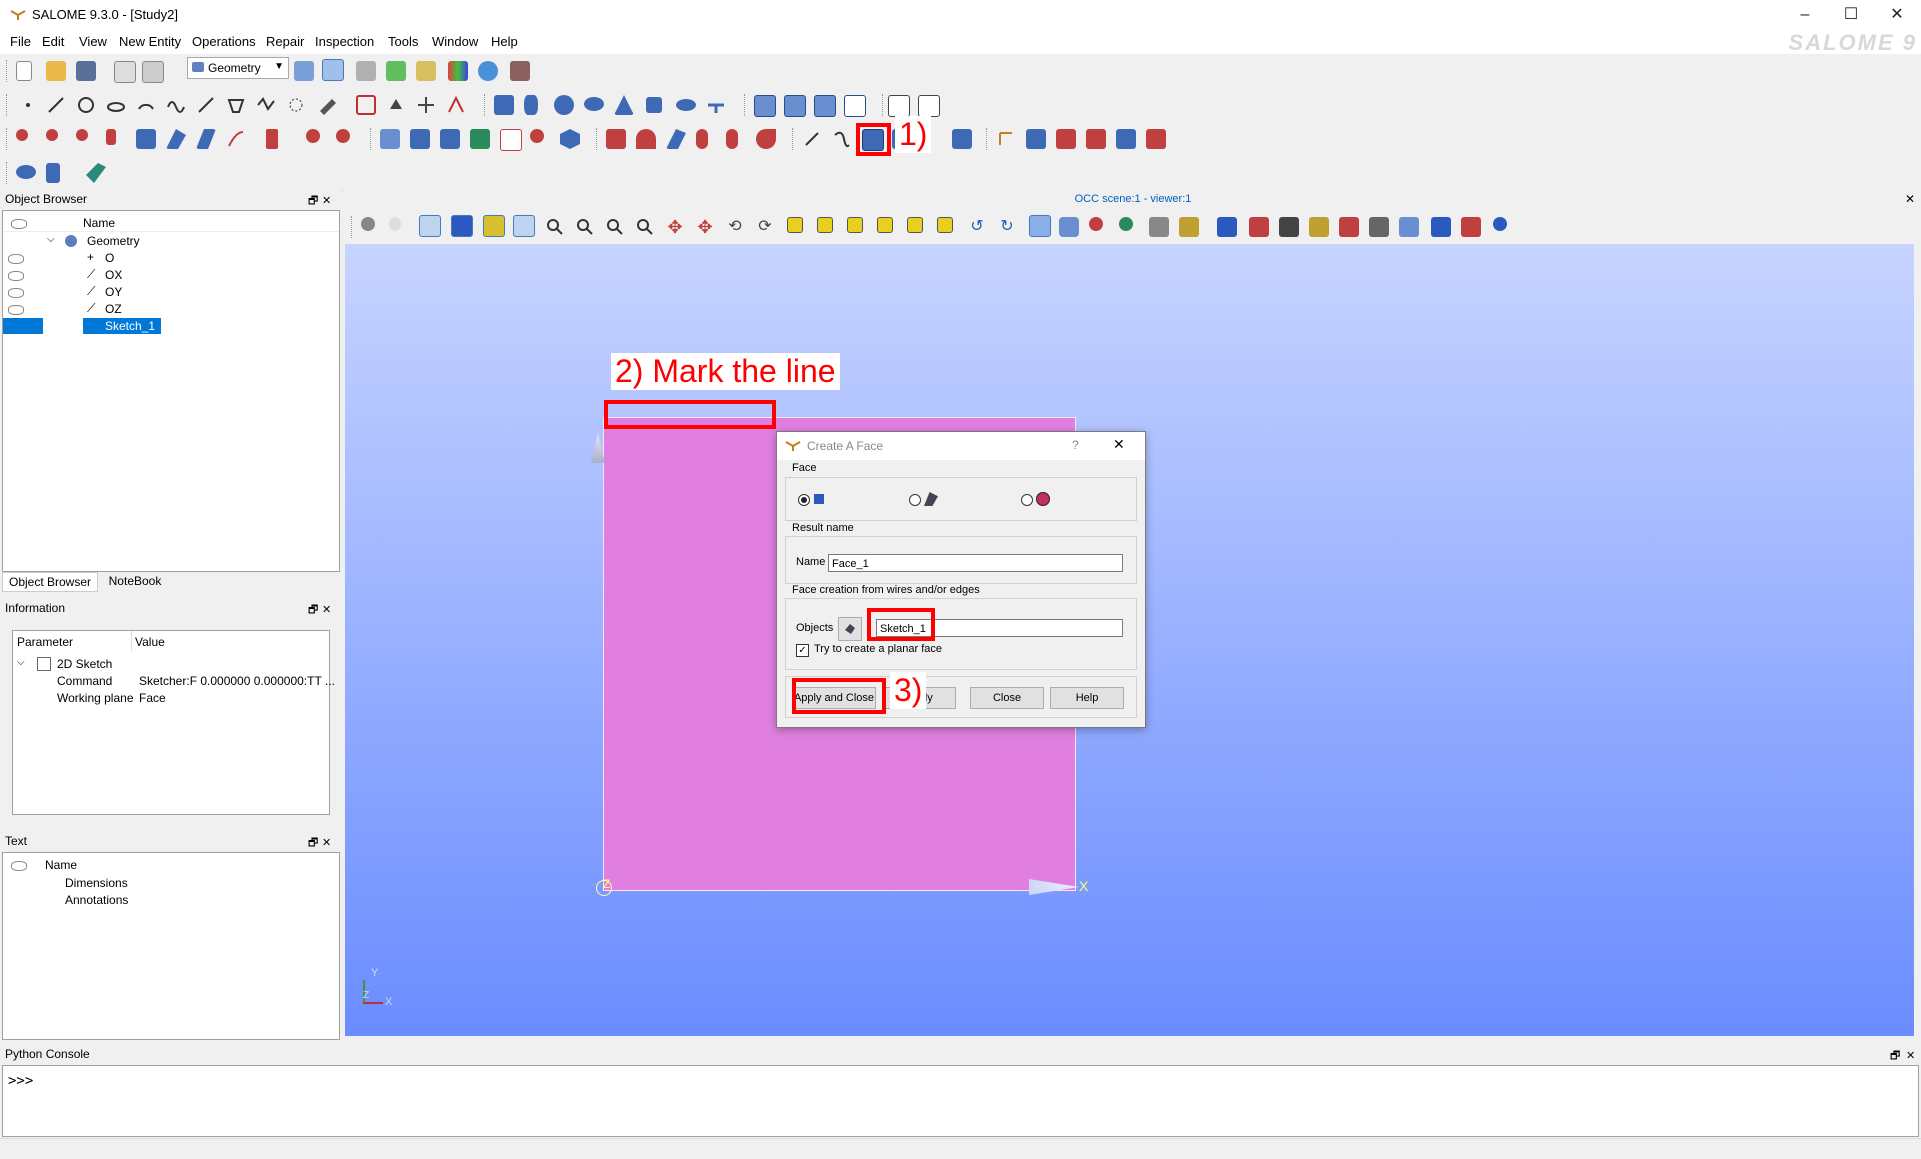 This screenshot has width=1921, height=1159. What do you see at coordinates (96, 883) in the screenshot?
I see `text-item-dimensions: Dimensions` at bounding box center [96, 883].